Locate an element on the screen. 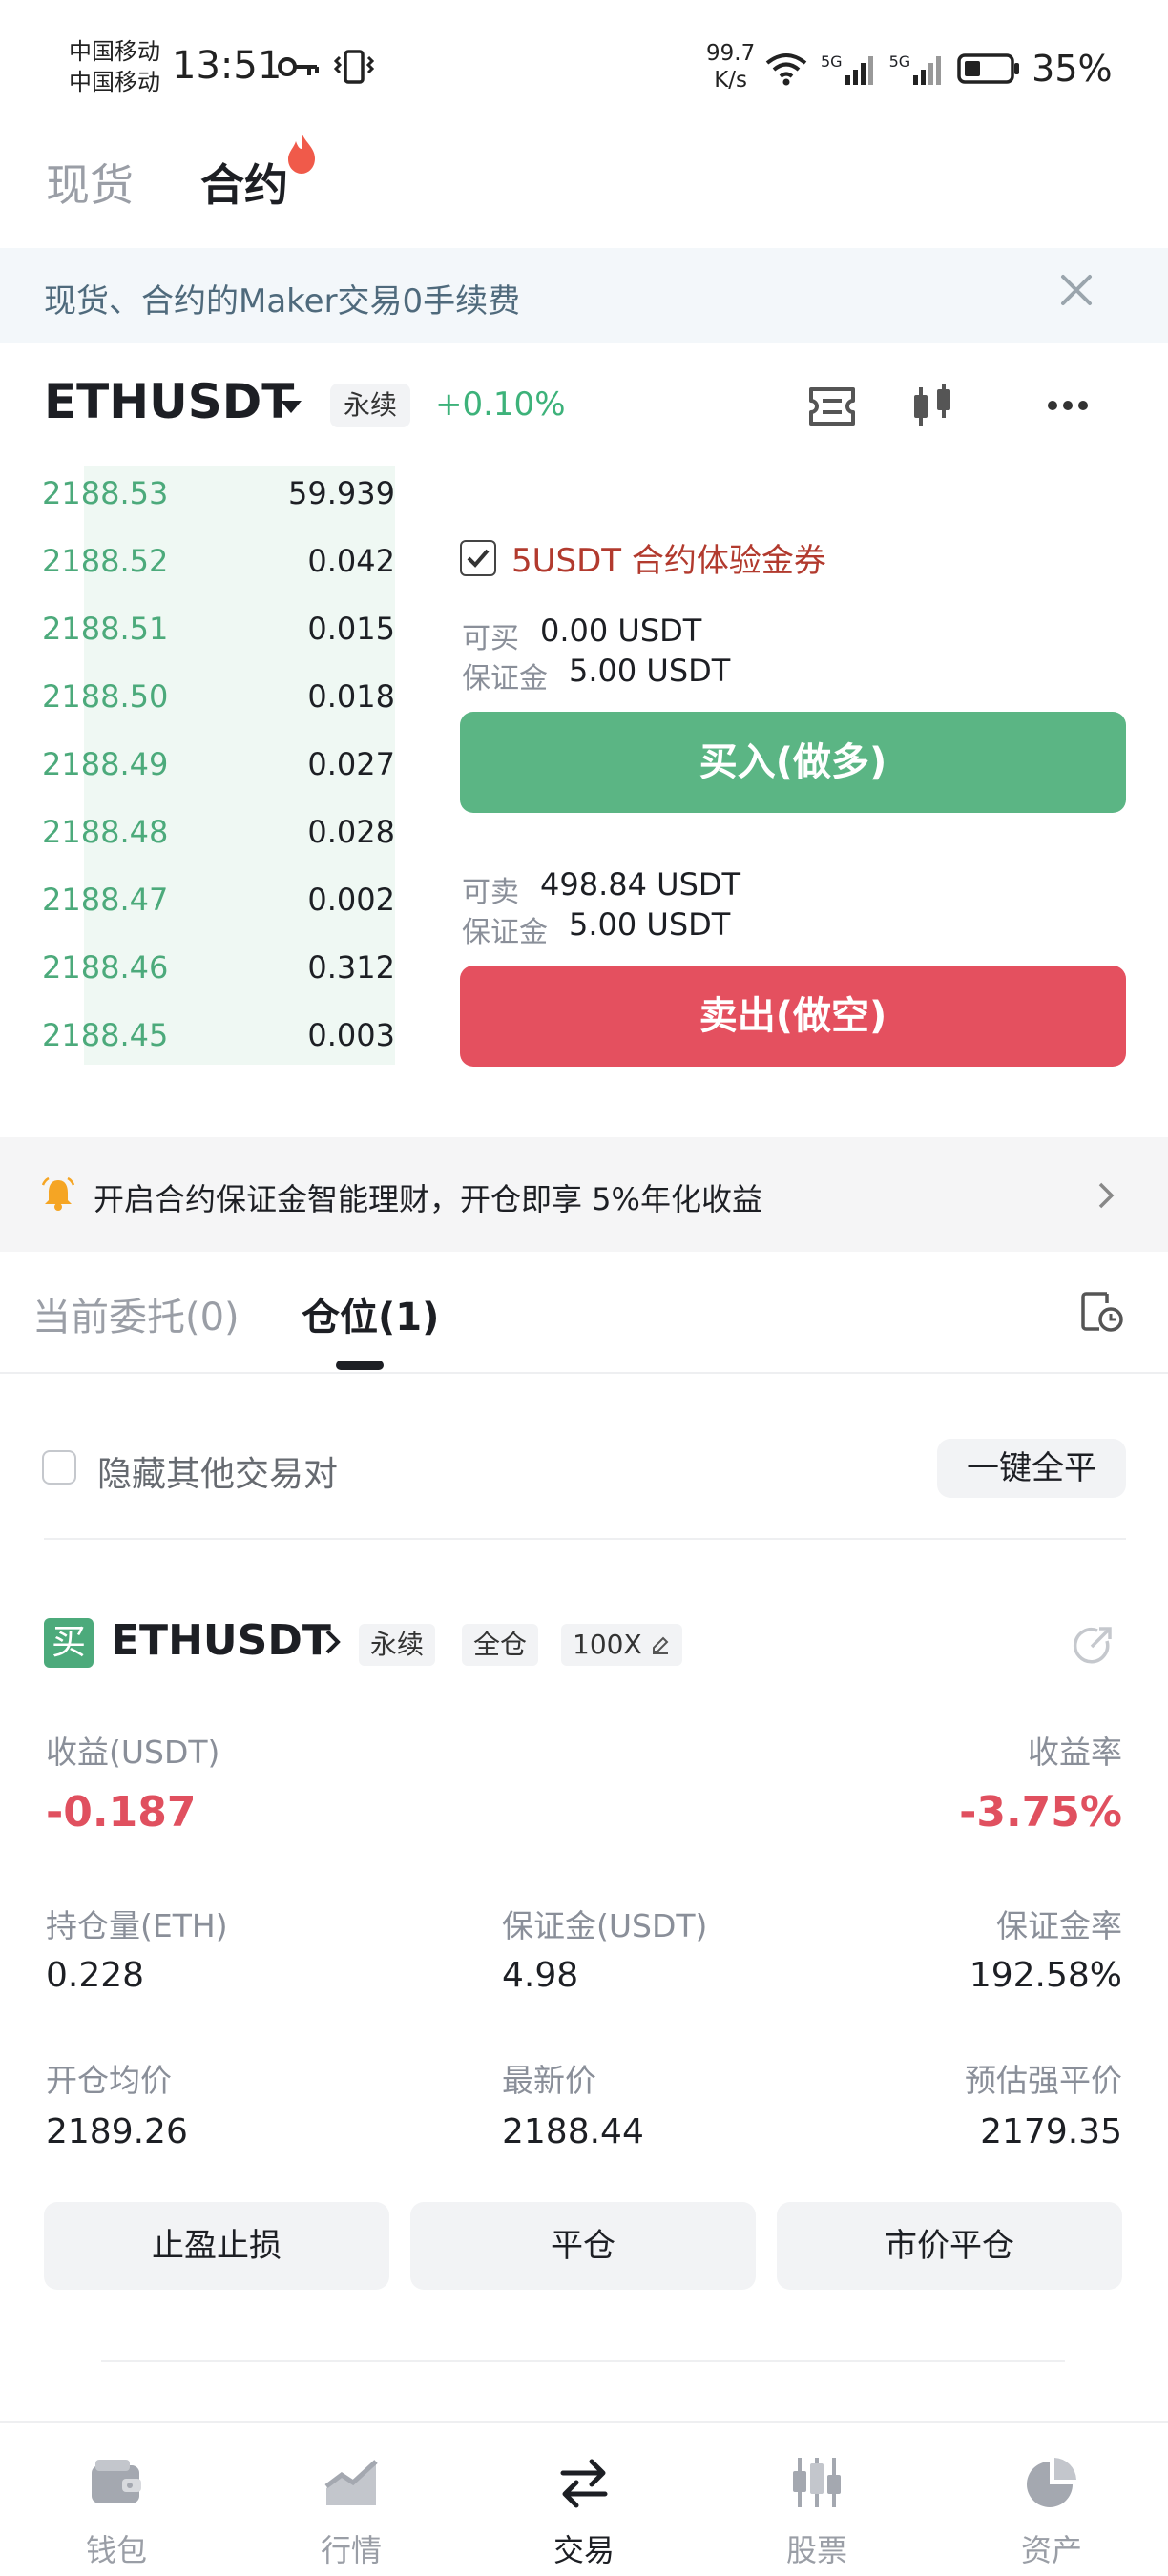 This screenshot has height=2576, width=1168. carrier-2: 中国移动 is located at coordinates (114, 82).